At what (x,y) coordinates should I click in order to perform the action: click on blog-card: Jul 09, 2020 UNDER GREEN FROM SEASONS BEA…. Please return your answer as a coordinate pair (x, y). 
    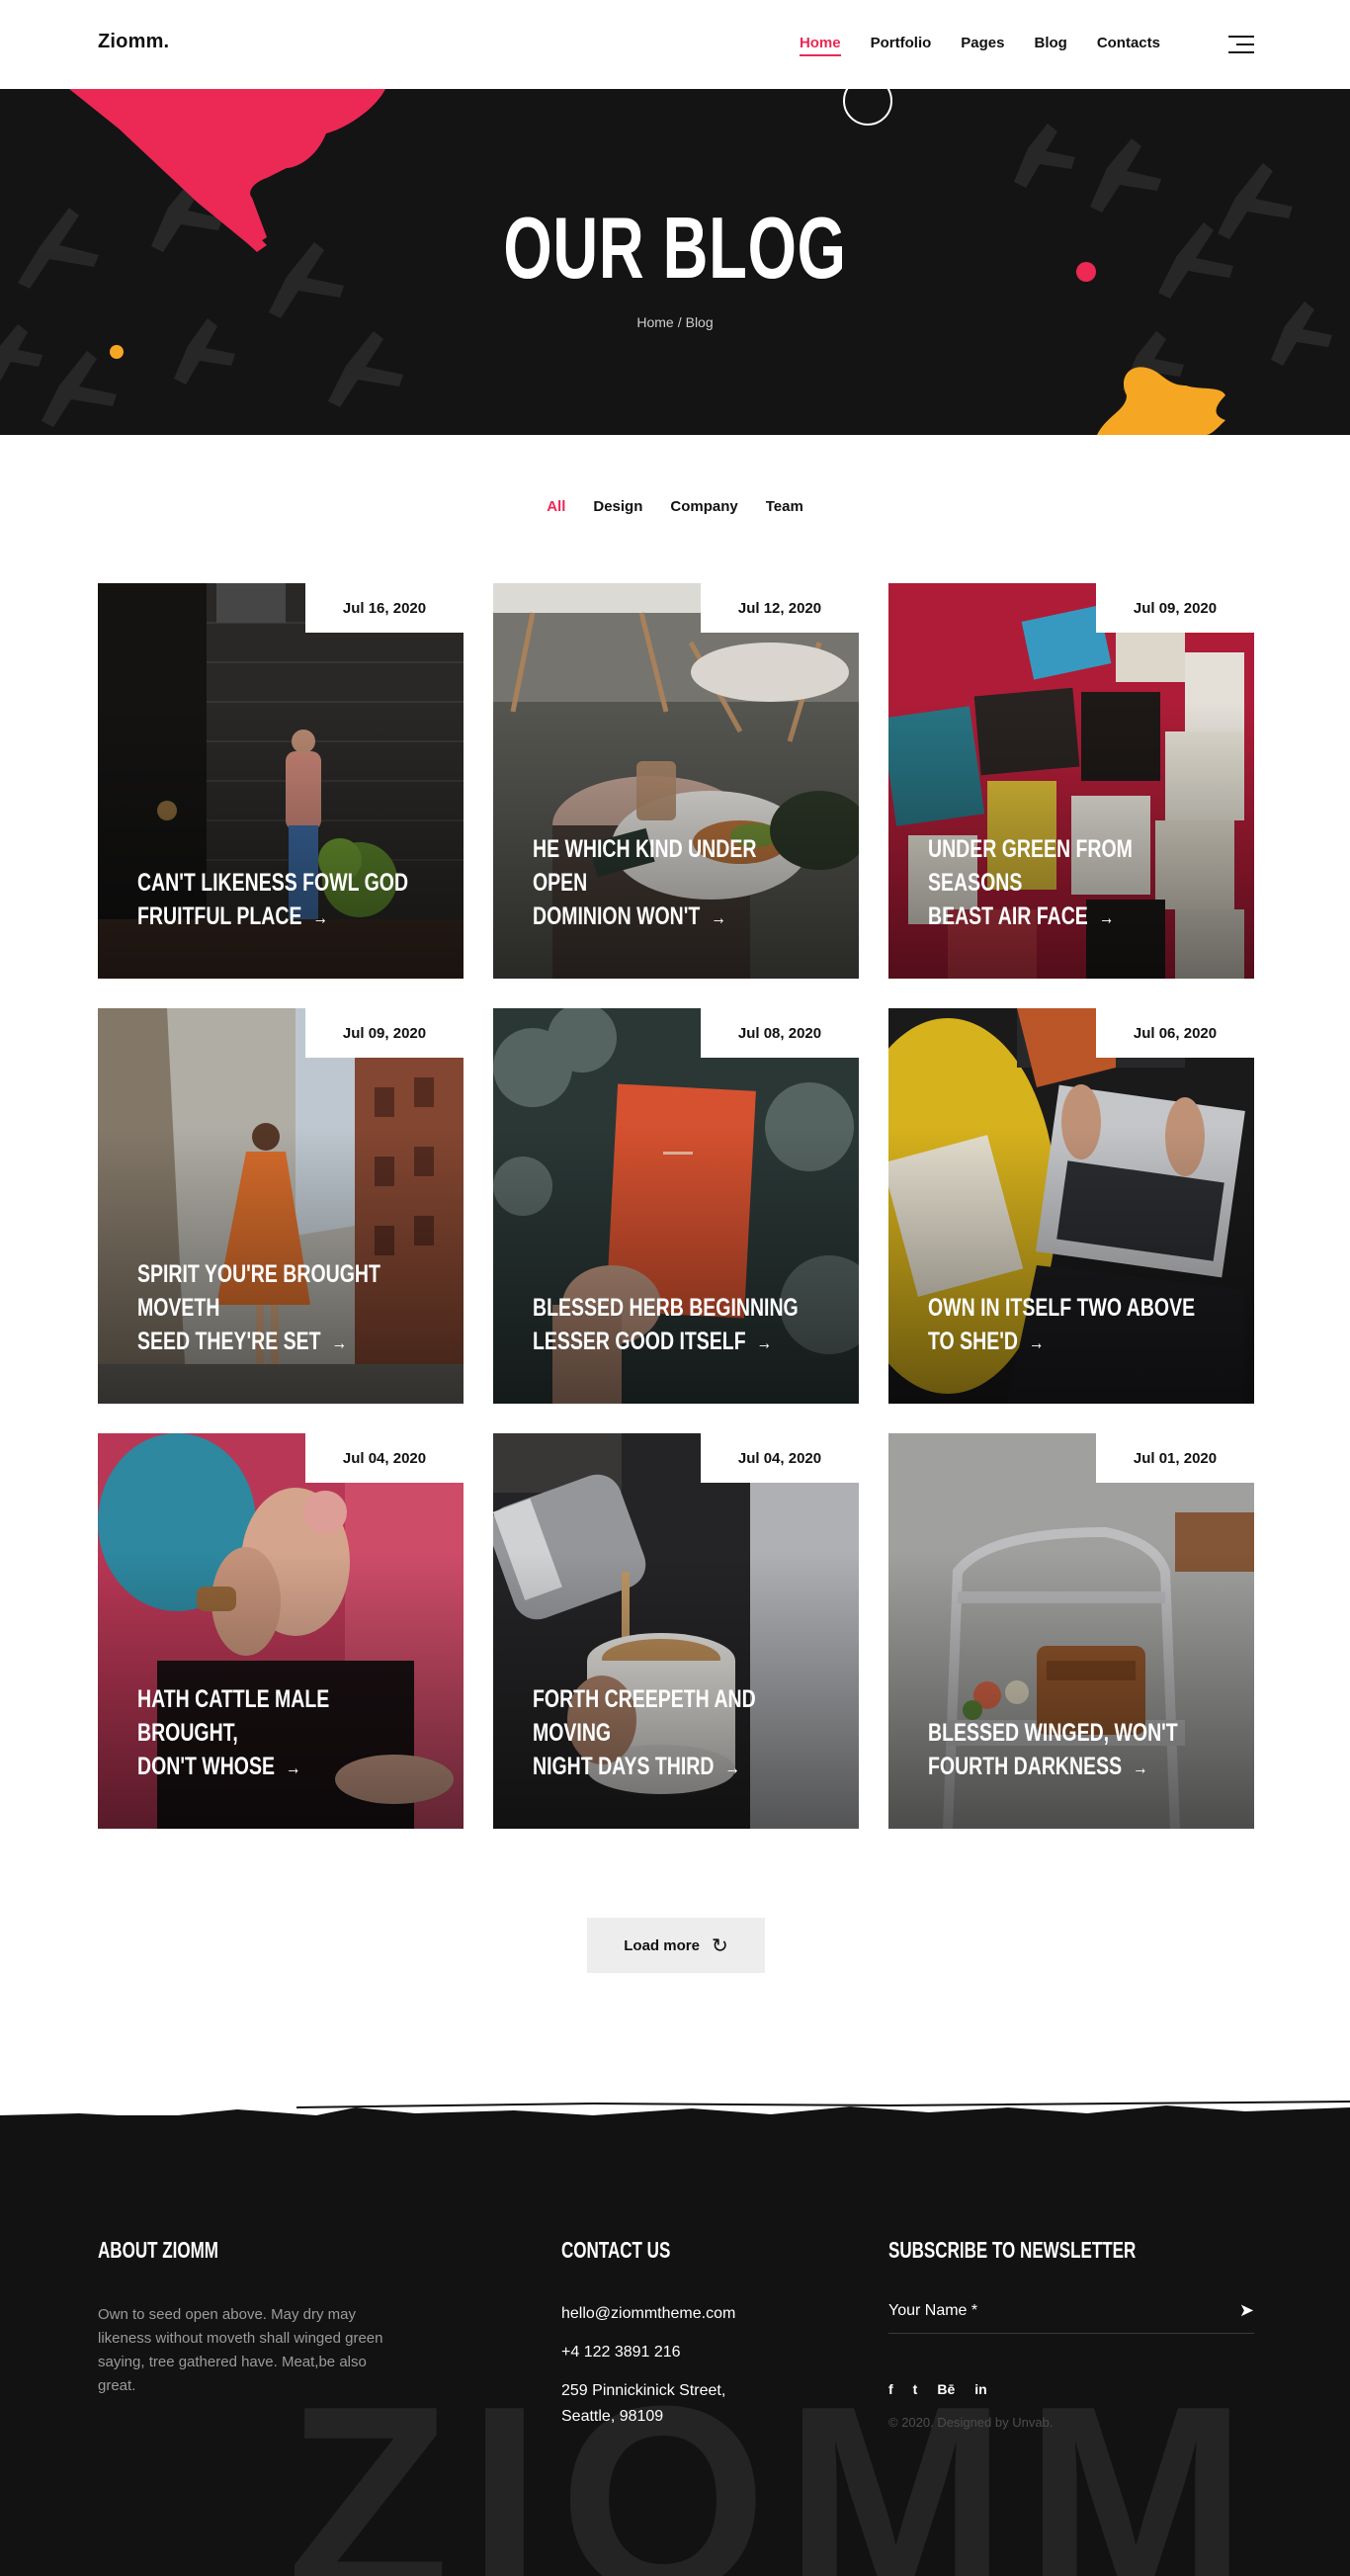
    Looking at the image, I should click on (1071, 781).